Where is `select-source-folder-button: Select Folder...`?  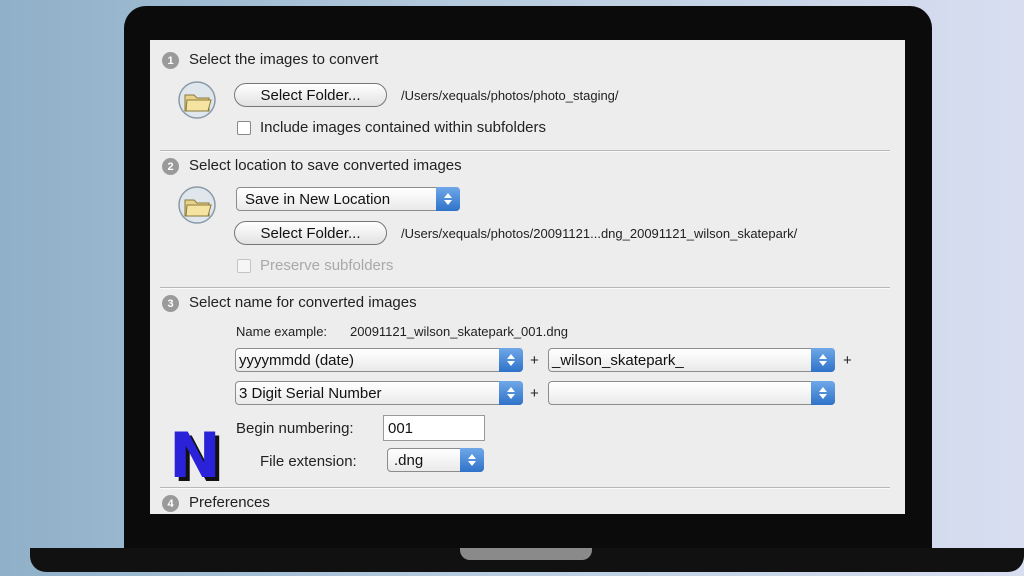 select-source-folder-button: Select Folder... is located at coordinates (310, 95).